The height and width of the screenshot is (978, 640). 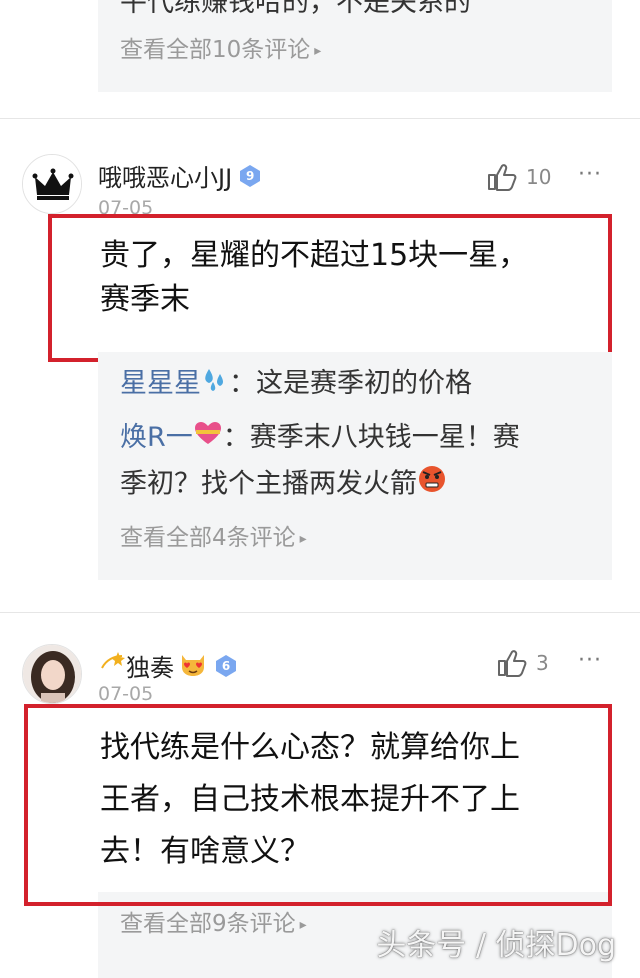 I want to click on comment-username: 哦哦恶心小JJ 9, so click(x=180, y=175).